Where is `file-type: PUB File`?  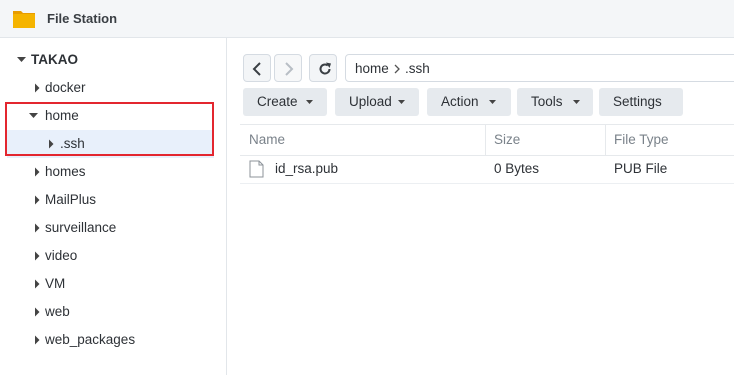 file-type: PUB File is located at coordinates (641, 168).